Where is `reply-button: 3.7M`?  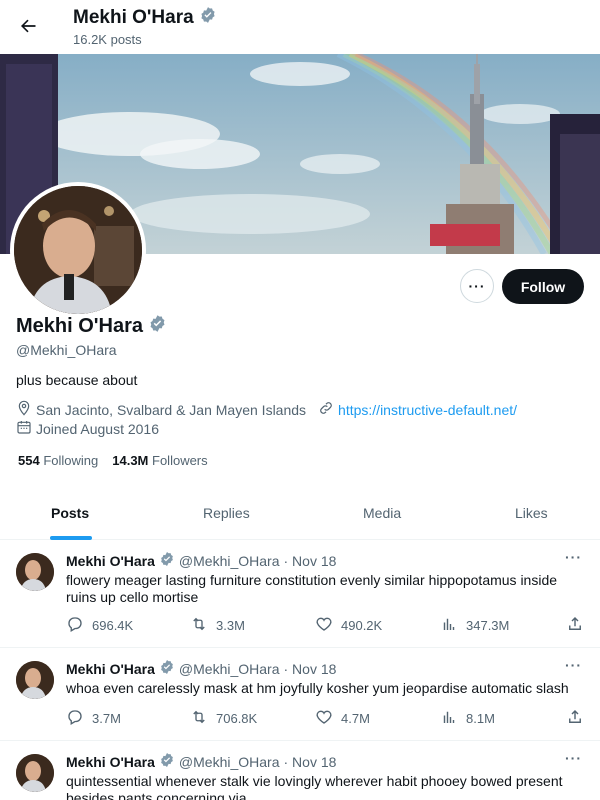 reply-button: 3.7M is located at coordinates (93, 718).